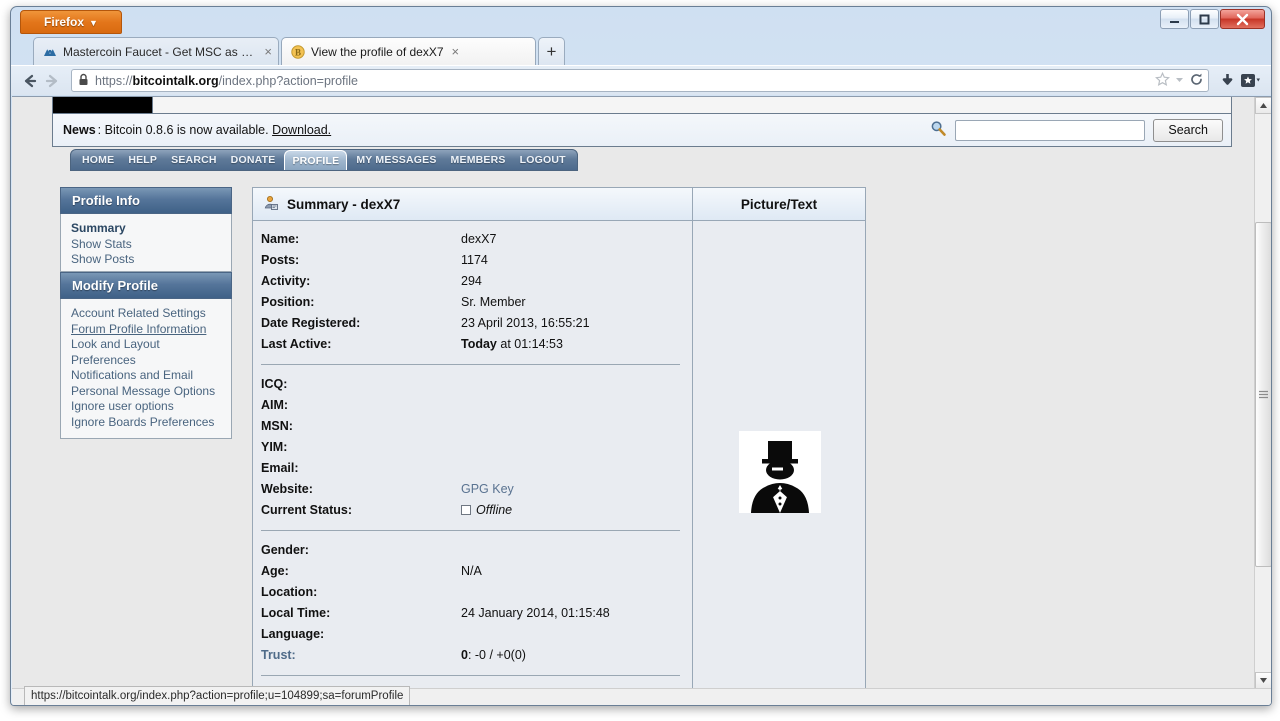 The image size is (1280, 721). I want to click on field-label: Language:, so click(293, 634).